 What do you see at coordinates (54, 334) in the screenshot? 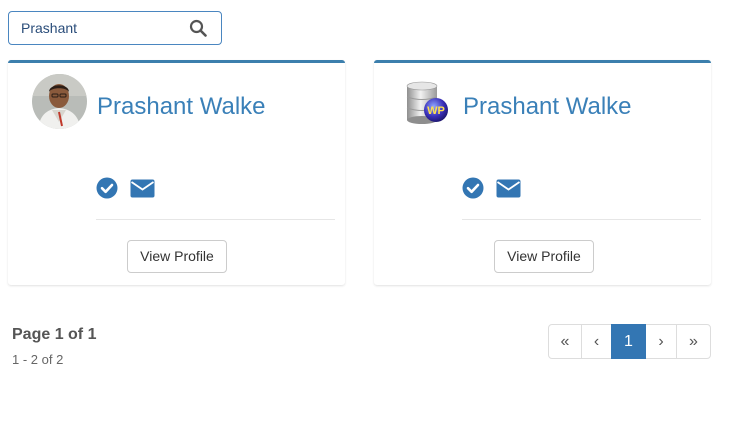
I see `page-title: Page 1 of 1` at bounding box center [54, 334].